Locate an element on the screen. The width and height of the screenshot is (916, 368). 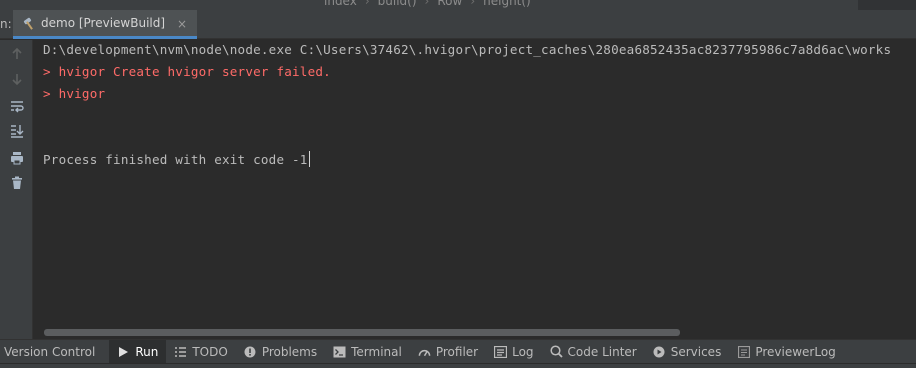
problems-icon is located at coordinates (250, 351).